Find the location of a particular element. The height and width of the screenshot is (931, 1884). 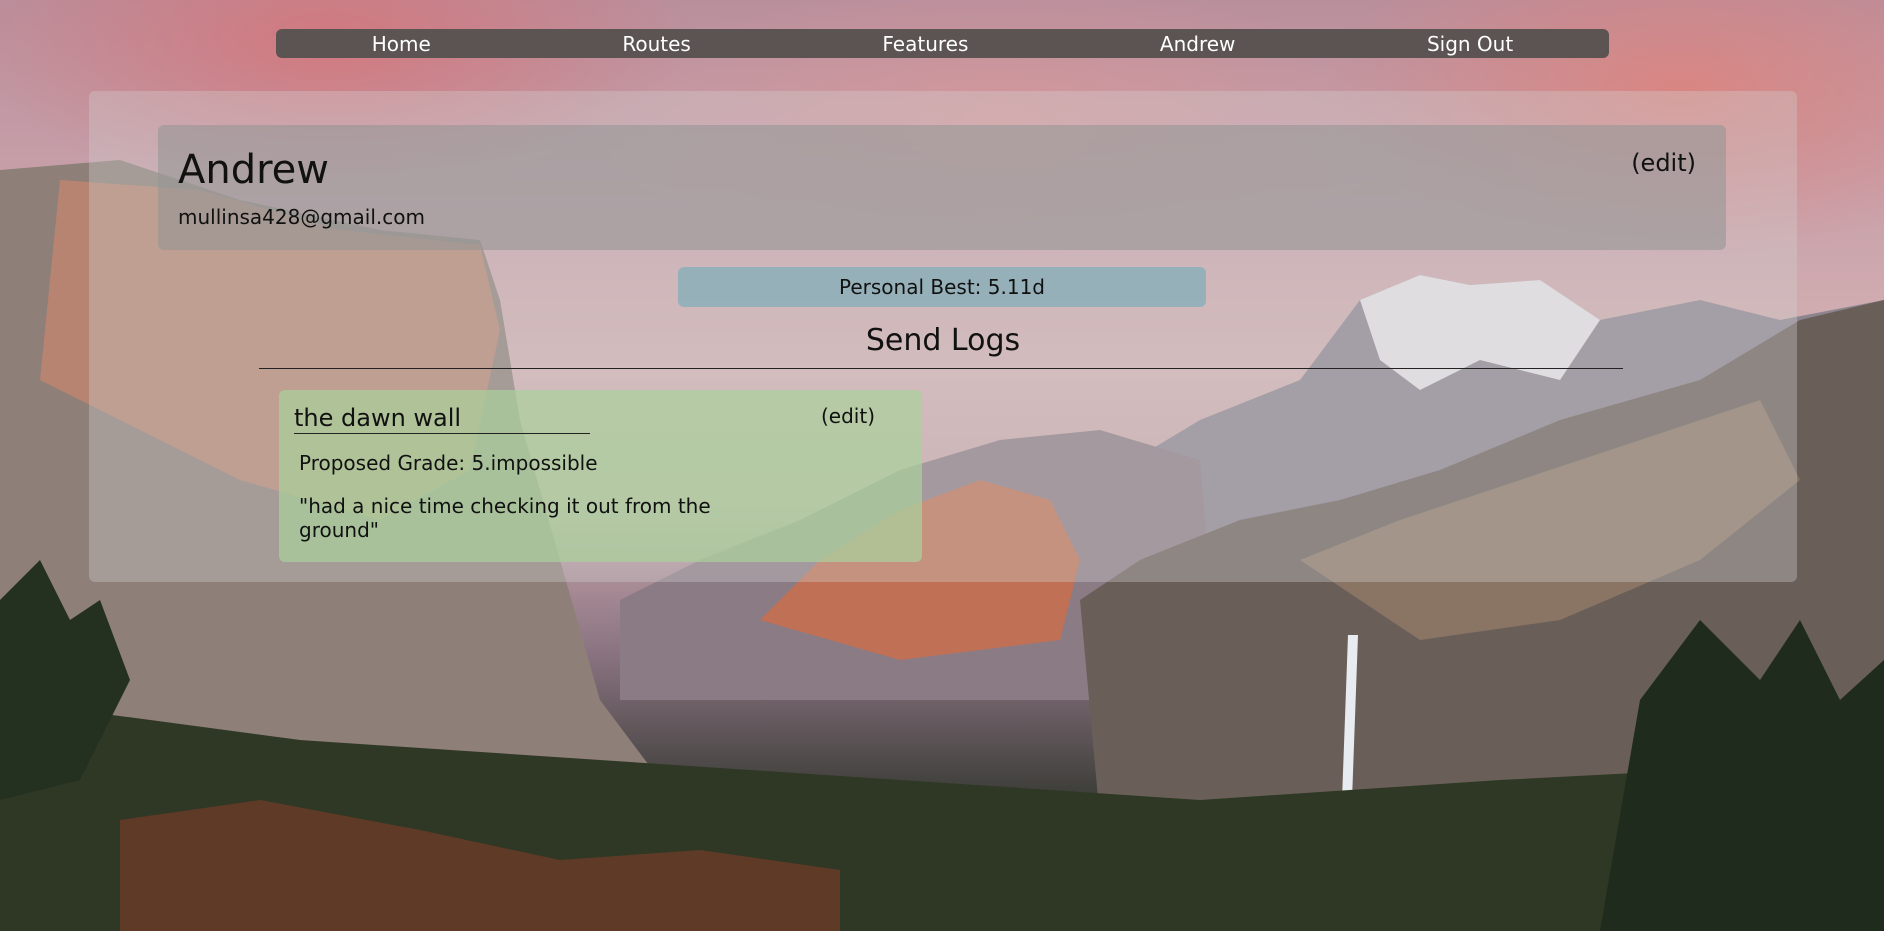

send-log-route-name: the dawn wall is located at coordinates (442, 419).